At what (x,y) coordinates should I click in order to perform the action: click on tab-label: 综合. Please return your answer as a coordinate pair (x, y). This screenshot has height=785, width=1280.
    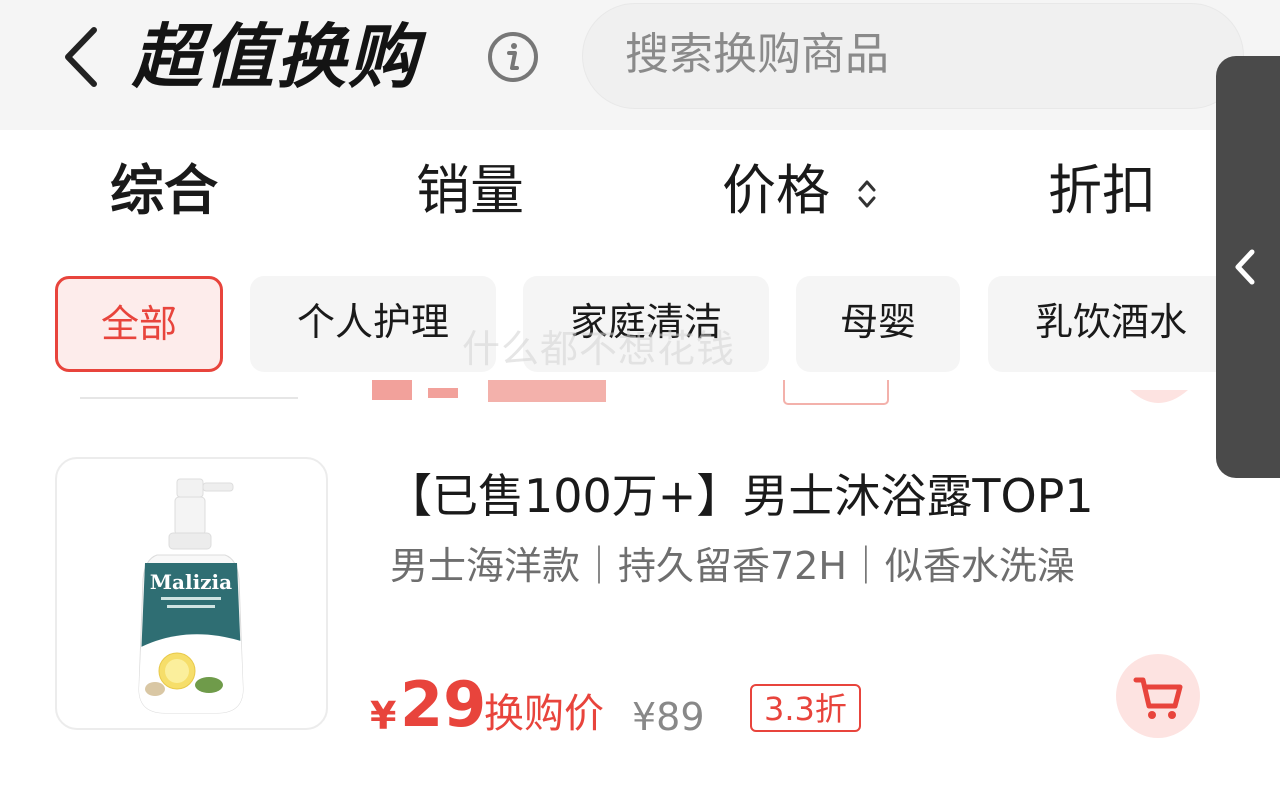
    Looking at the image, I should click on (164, 190).